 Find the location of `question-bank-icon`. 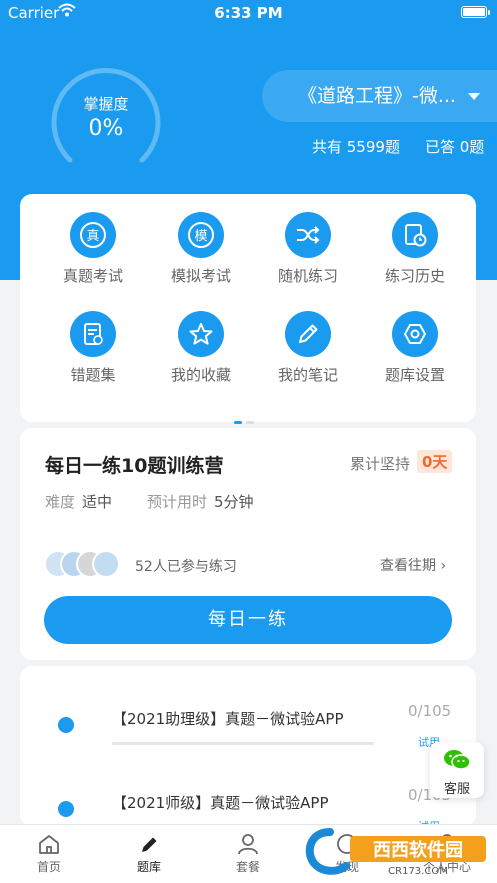

question-bank-icon is located at coordinates (149, 844).